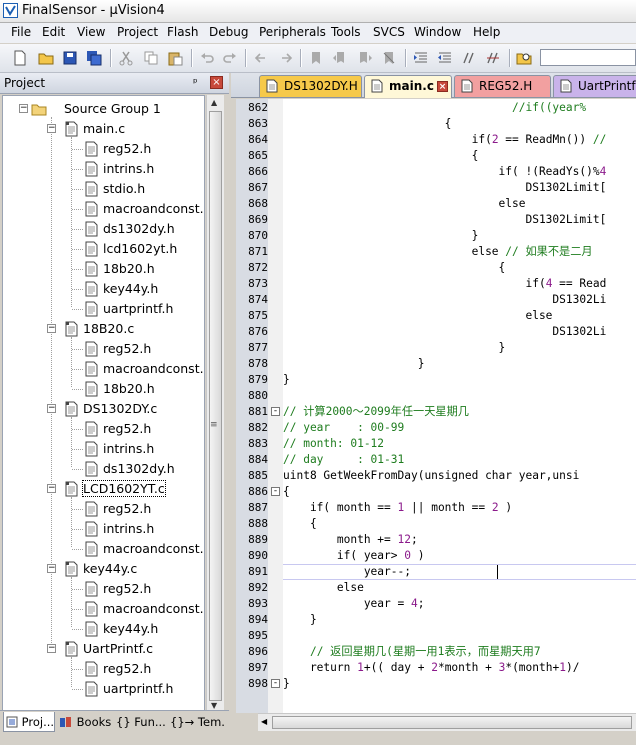 The image size is (636, 745). What do you see at coordinates (195, 82) in the screenshot?
I see `pin-icon: ᵖ` at bounding box center [195, 82].